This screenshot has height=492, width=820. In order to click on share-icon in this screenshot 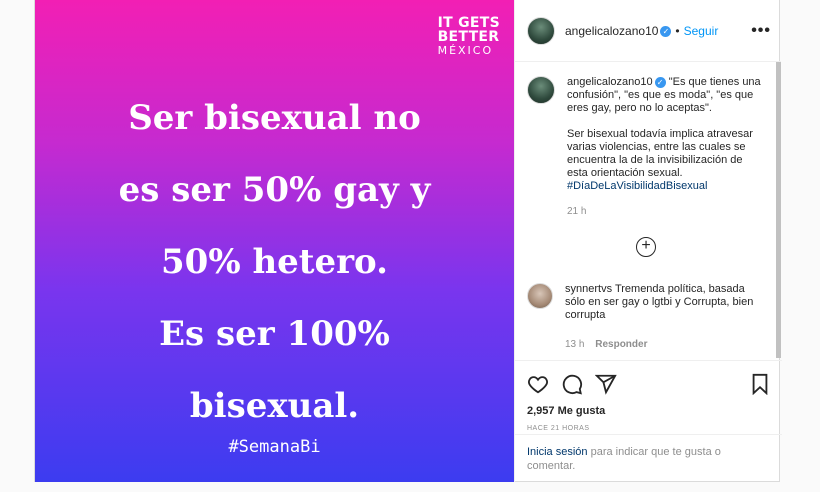, I will do `click(606, 384)`.